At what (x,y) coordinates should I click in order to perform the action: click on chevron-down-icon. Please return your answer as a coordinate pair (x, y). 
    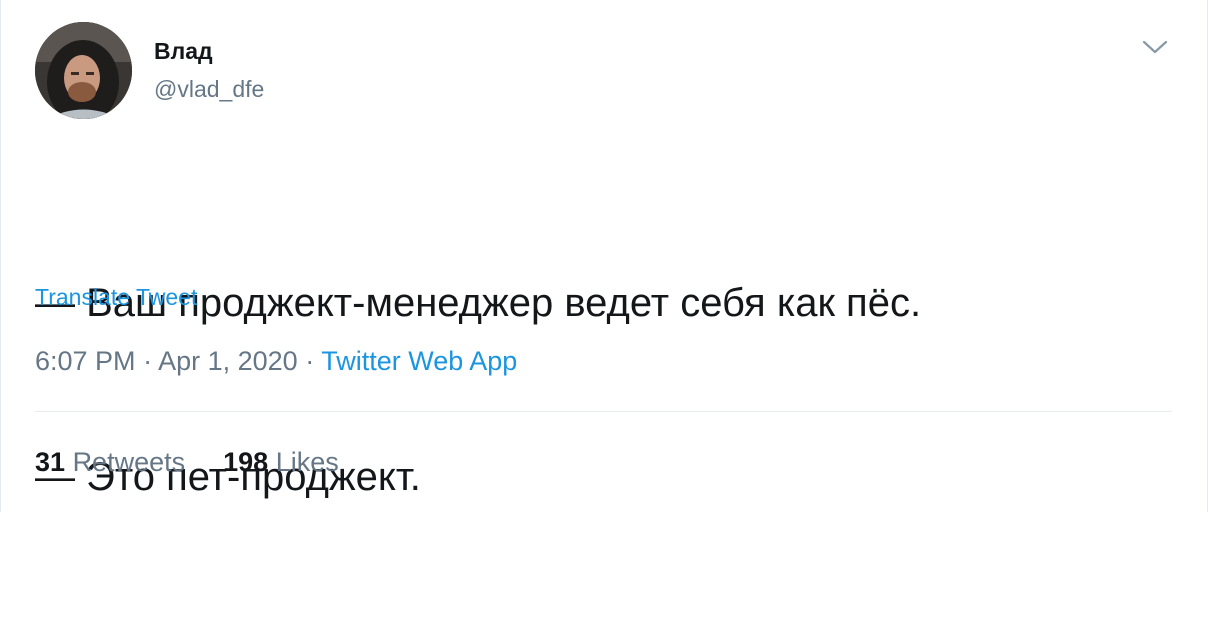
    Looking at the image, I should click on (1155, 47).